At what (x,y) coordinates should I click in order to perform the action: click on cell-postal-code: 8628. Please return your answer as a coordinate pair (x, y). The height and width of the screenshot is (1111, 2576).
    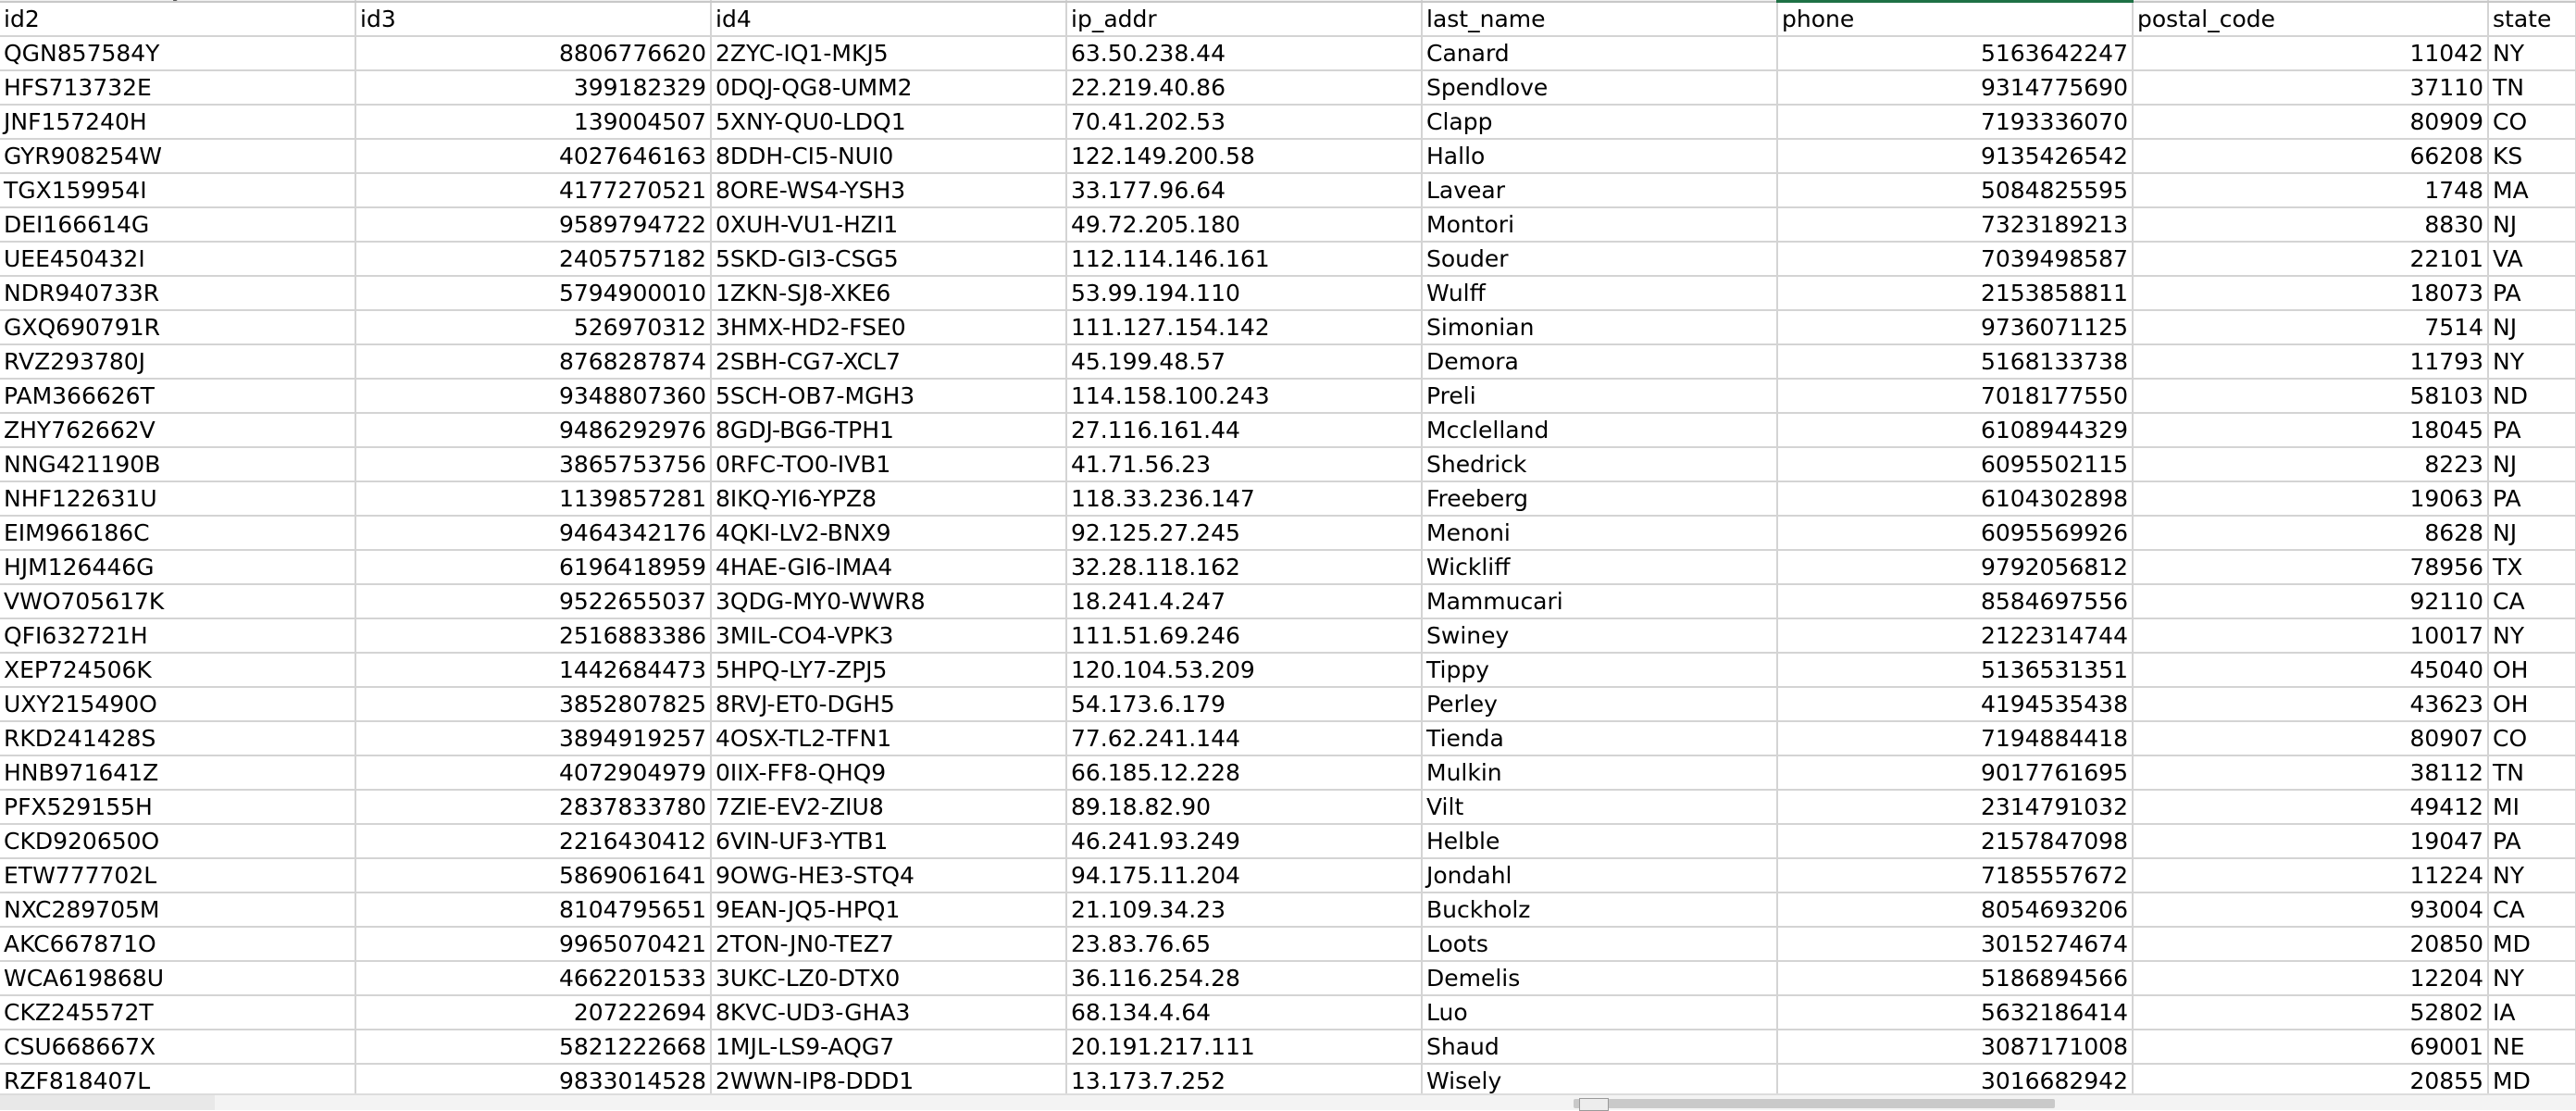
    Looking at the image, I should click on (2311, 533).